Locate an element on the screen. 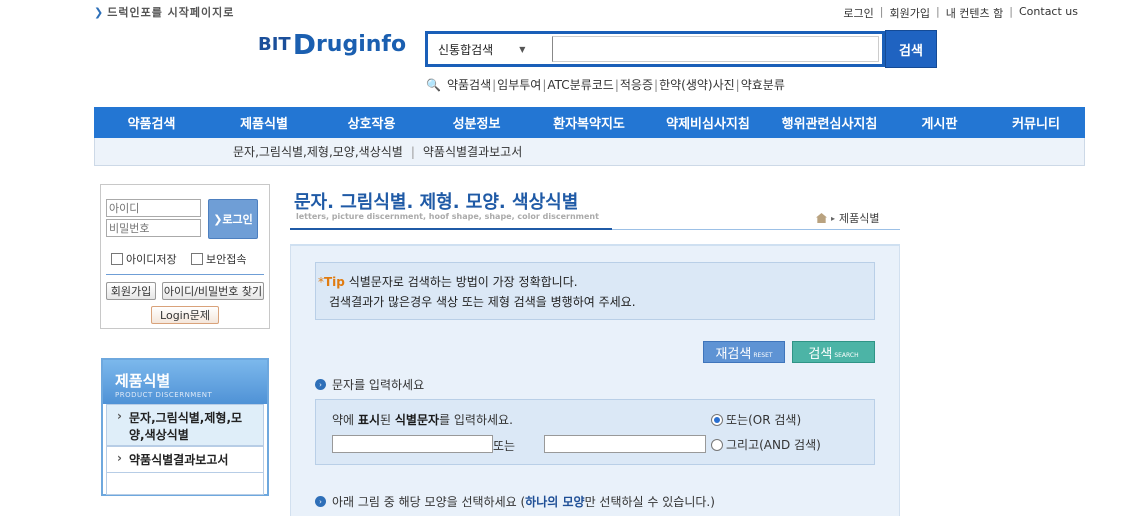 The width and height of the screenshot is (1126, 516). search-type-select: 신통합검색 ▼ is located at coordinates (492, 49).